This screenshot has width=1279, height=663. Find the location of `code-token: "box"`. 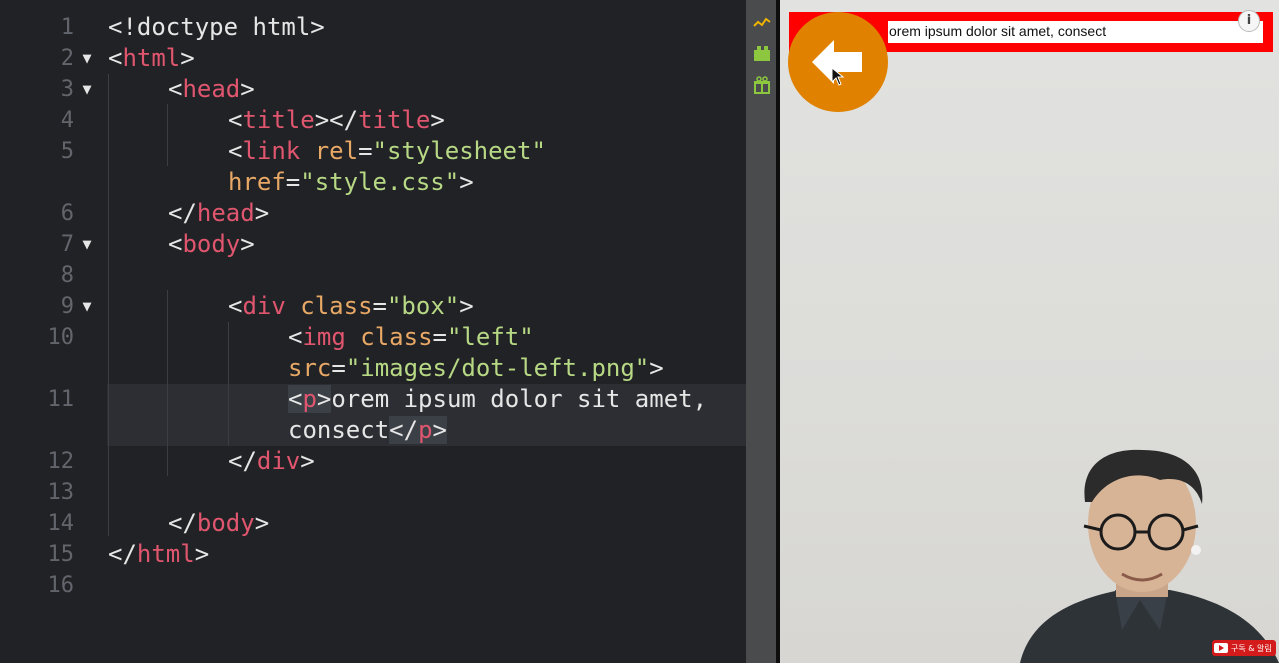

code-token: "box" is located at coordinates (423, 306).